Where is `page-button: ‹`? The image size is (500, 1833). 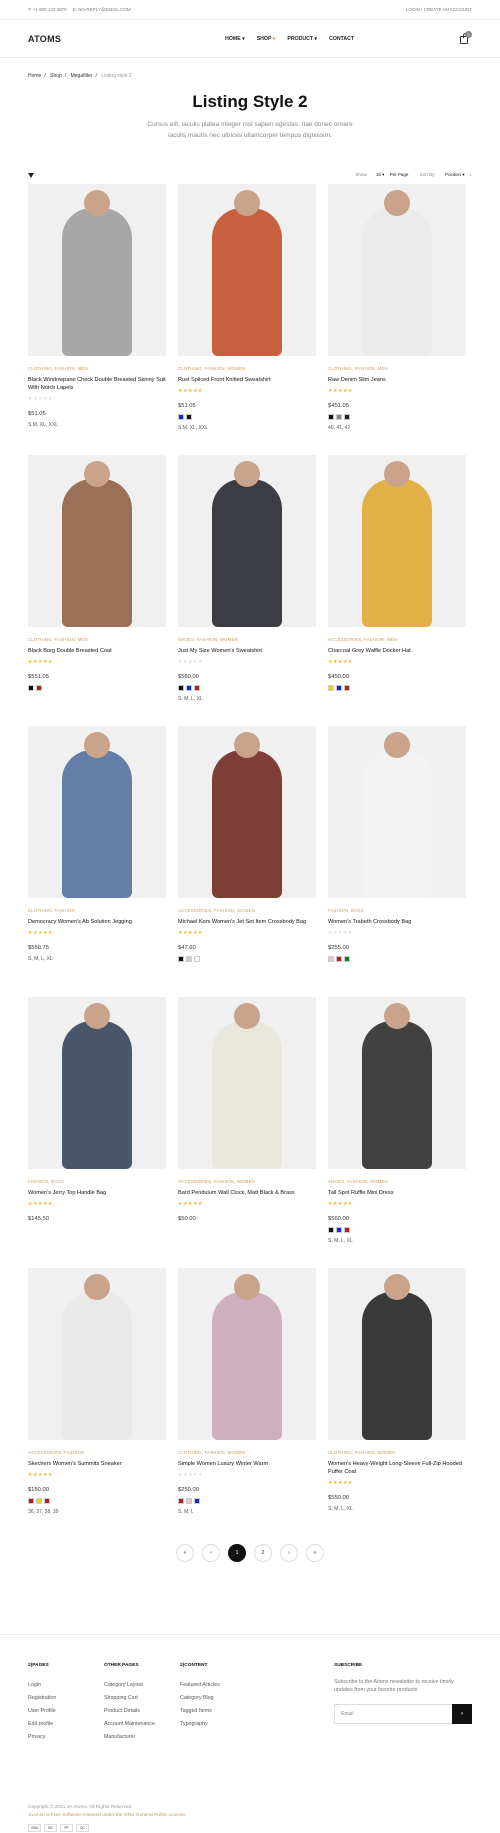 page-button: ‹ is located at coordinates (211, 1553).